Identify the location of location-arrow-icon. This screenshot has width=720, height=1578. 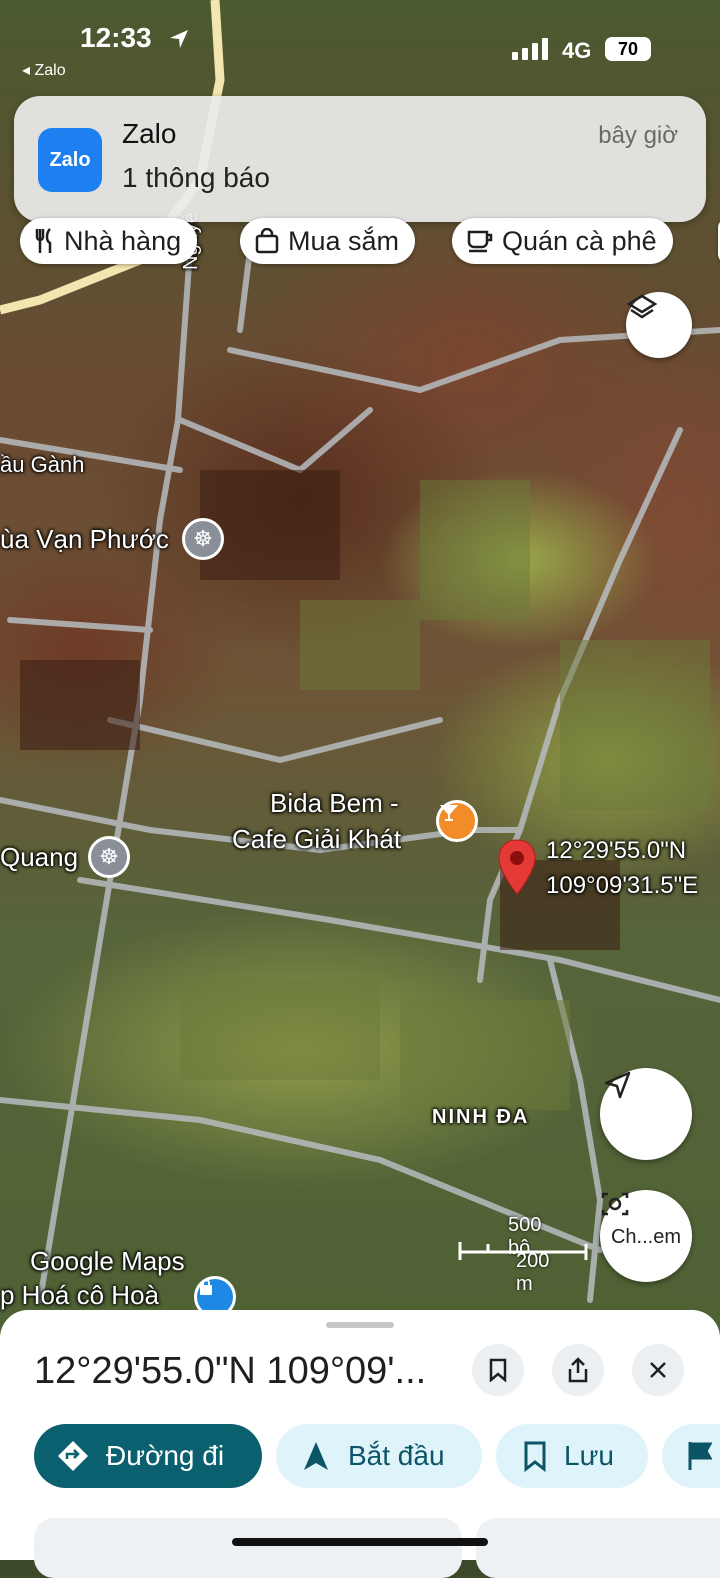
(179, 39).